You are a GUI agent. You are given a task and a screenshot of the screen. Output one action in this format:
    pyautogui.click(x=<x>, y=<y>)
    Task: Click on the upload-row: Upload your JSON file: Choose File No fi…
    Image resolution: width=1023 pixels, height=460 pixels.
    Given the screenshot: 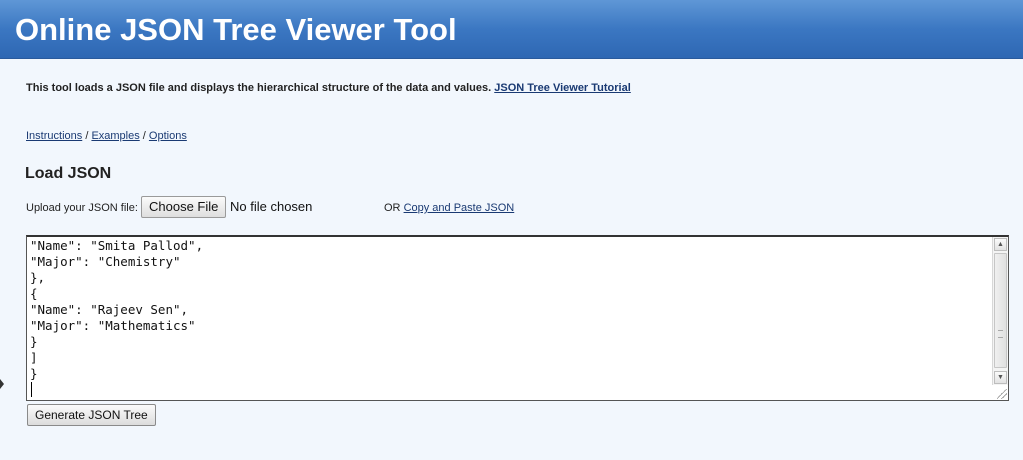 What is the action you would take?
    pyautogui.click(x=376, y=208)
    